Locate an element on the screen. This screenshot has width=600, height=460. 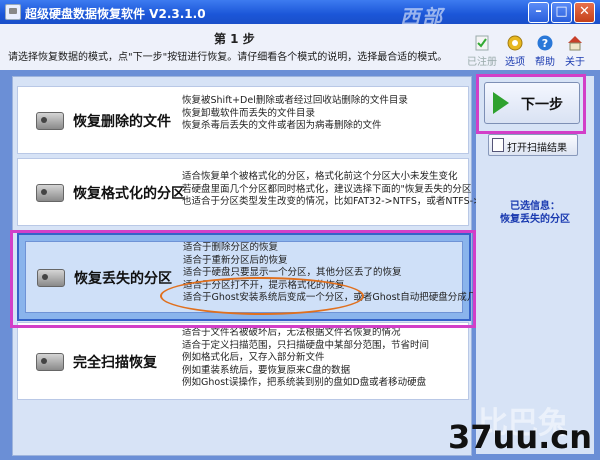
desc-line: 恢复杀毒后丢失的文件或者因为病毒删除的文件 is located at coordinates (282, 125).